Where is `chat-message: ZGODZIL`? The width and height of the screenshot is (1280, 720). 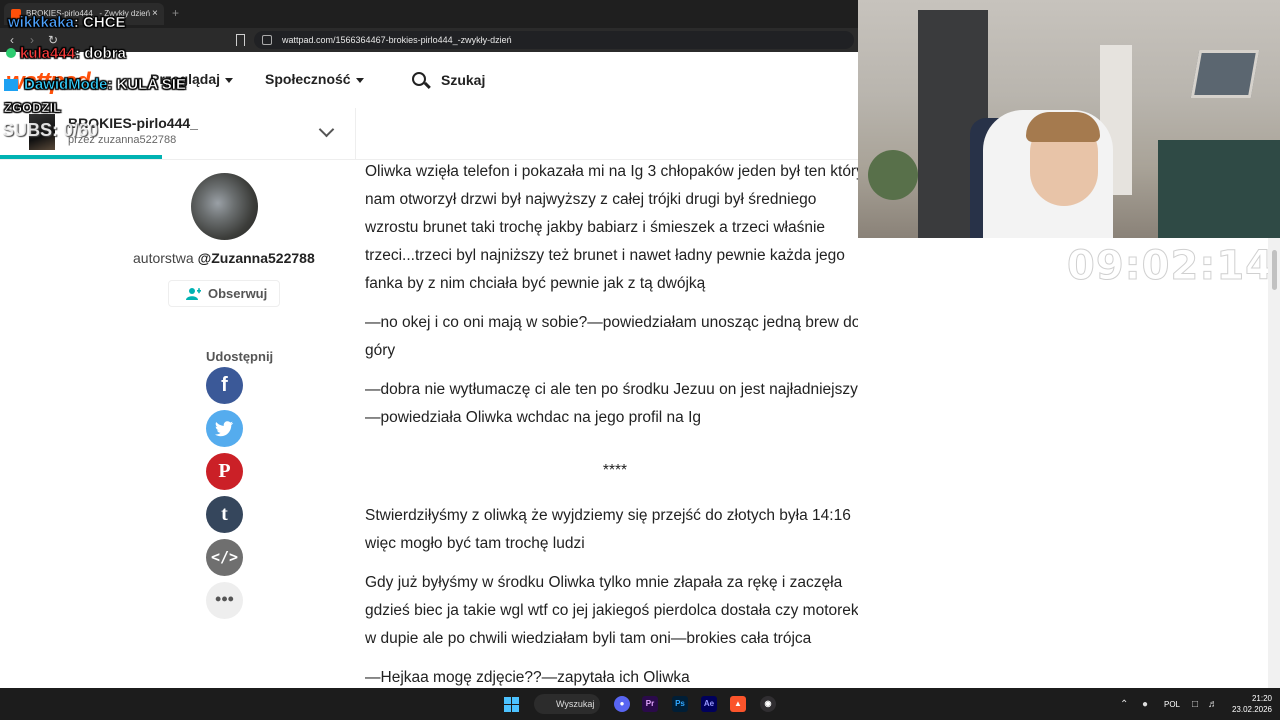 chat-message: ZGODZIL is located at coordinates (33, 108).